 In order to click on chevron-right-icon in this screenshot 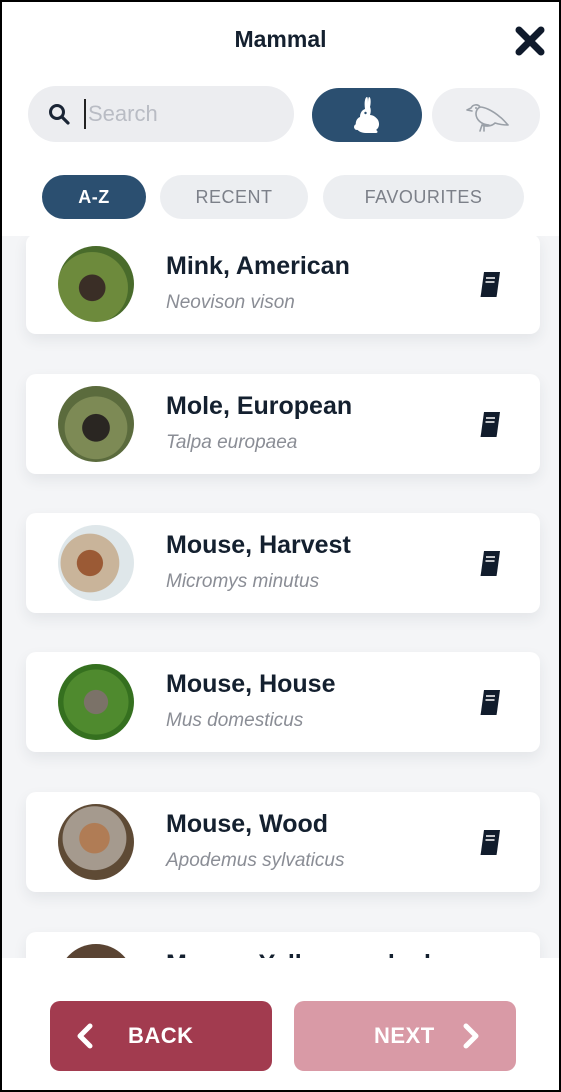, I will do `click(471, 1036)`.